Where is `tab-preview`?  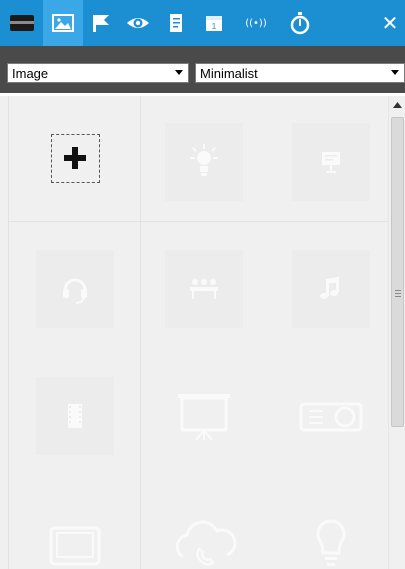 tab-preview is located at coordinates (138, 23).